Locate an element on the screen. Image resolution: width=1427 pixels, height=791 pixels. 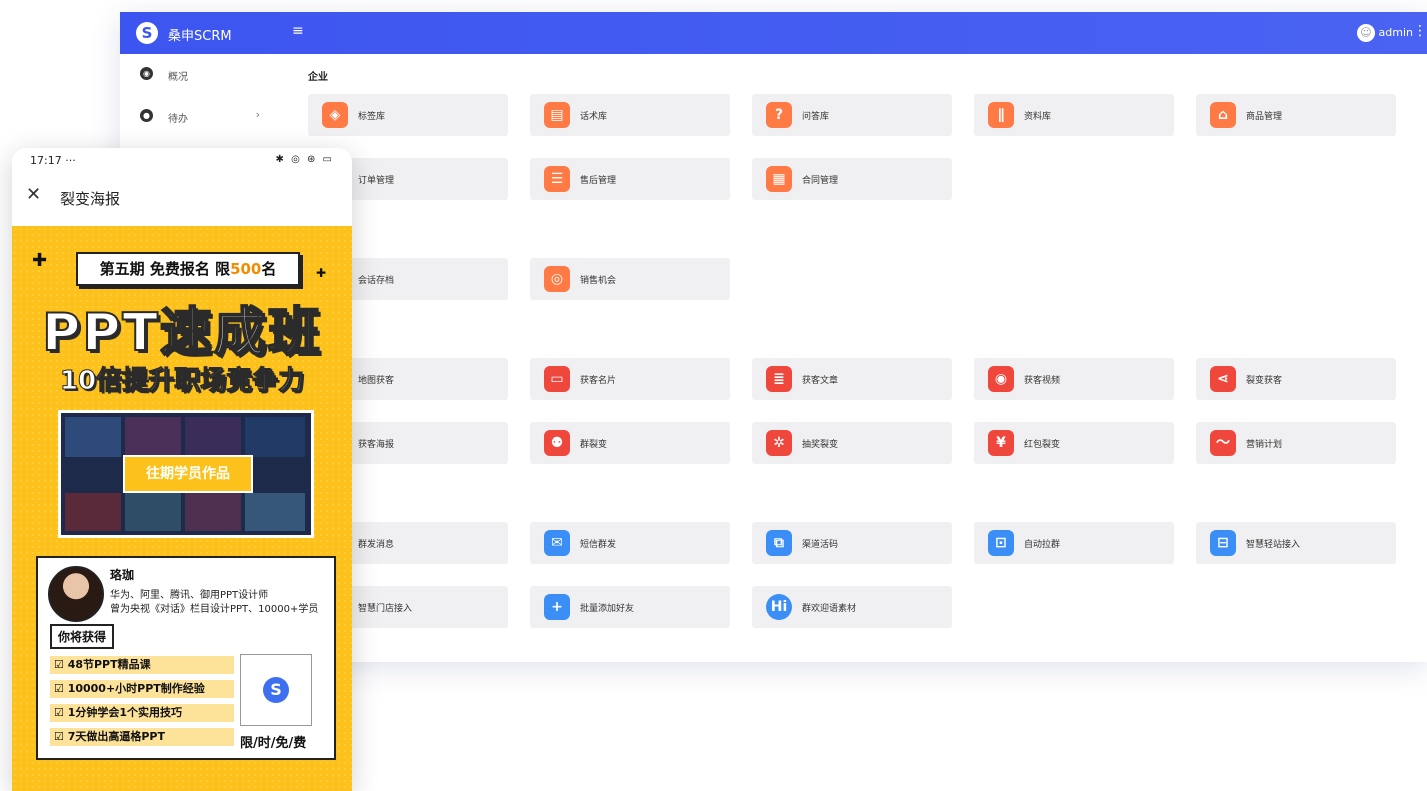
books-icon: ∥ is located at coordinates (1001, 115).